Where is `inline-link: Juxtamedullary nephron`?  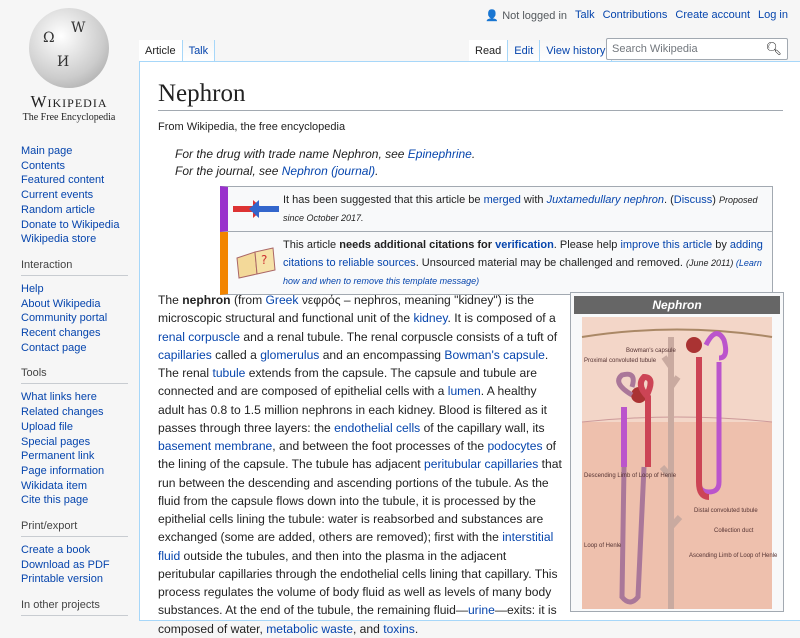
inline-link: Juxtamedullary nephron is located at coordinates (605, 200).